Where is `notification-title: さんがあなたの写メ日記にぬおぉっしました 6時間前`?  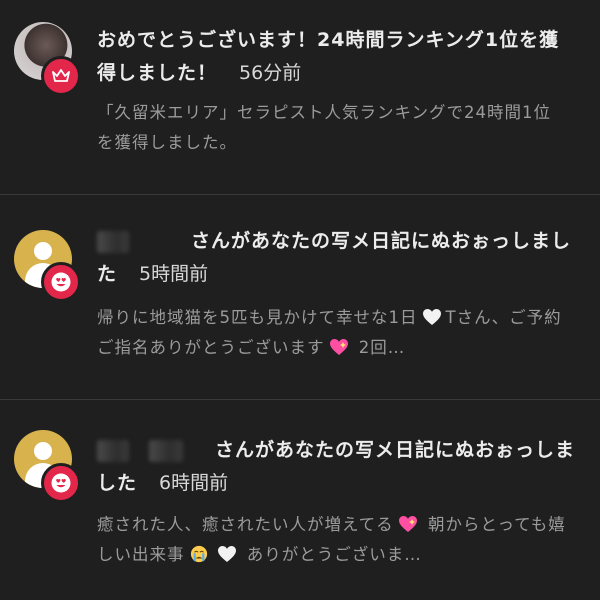 notification-title: さんがあなたの写メ日記にぬおぉっしました 6時間前 is located at coordinates (337, 467).